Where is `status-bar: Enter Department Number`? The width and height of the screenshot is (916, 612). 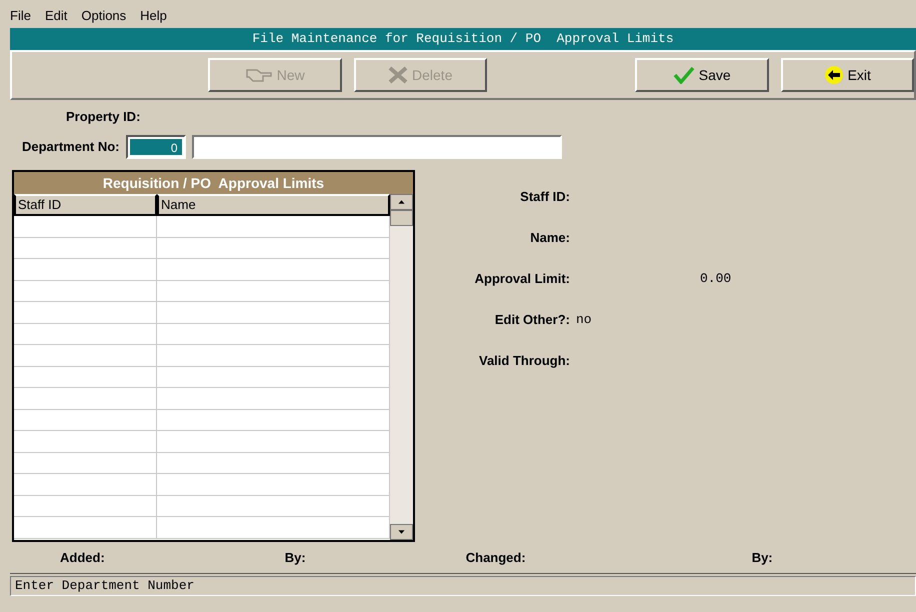
status-bar: Enter Department Number is located at coordinates (463, 586).